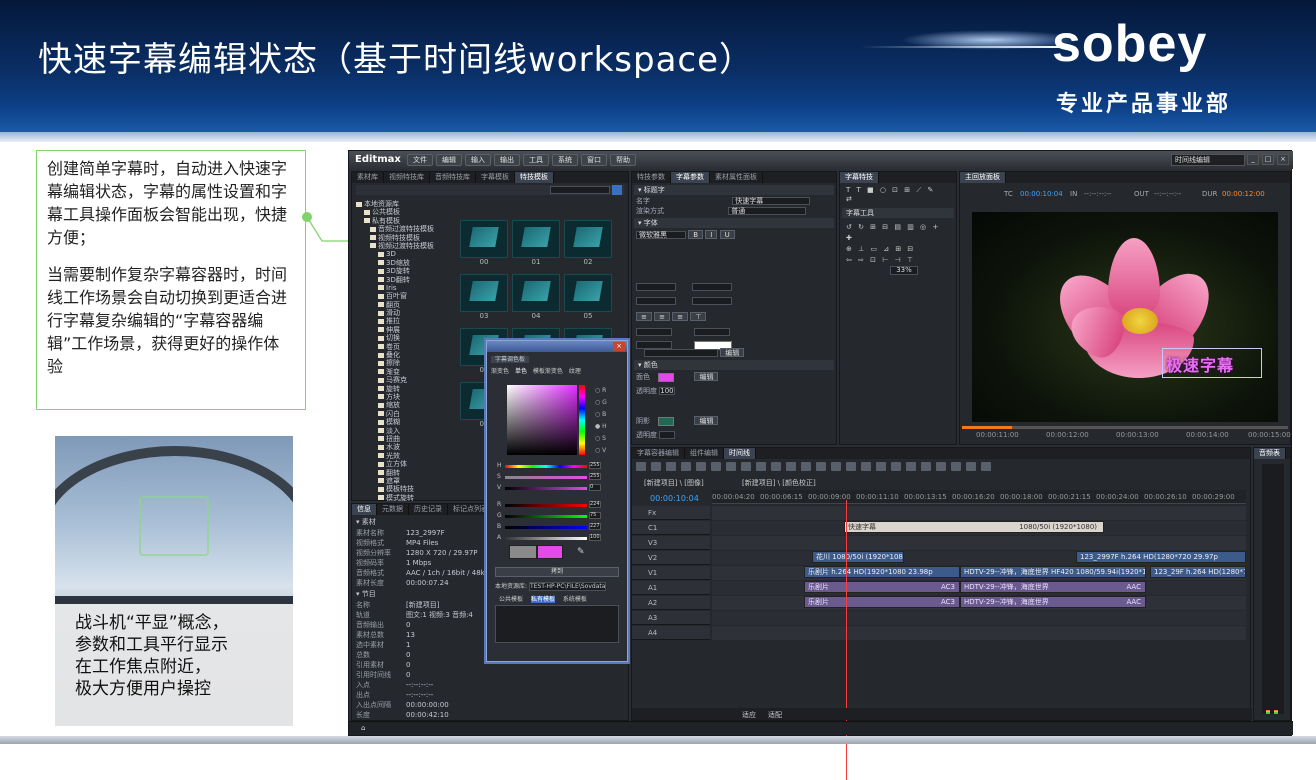 The image size is (1316, 780). What do you see at coordinates (704, 453) in the screenshot?
I see `tab-component-edit: 组件编辑` at bounding box center [704, 453].